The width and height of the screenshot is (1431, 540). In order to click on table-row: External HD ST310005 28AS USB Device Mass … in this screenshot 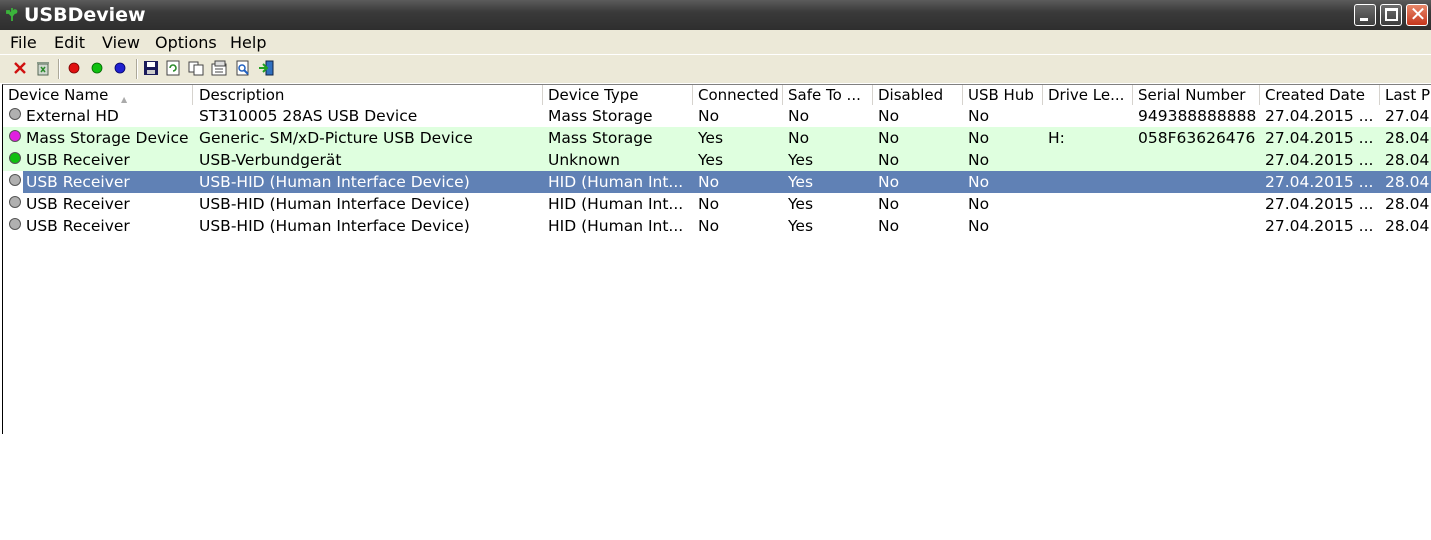, I will do `click(717, 116)`.